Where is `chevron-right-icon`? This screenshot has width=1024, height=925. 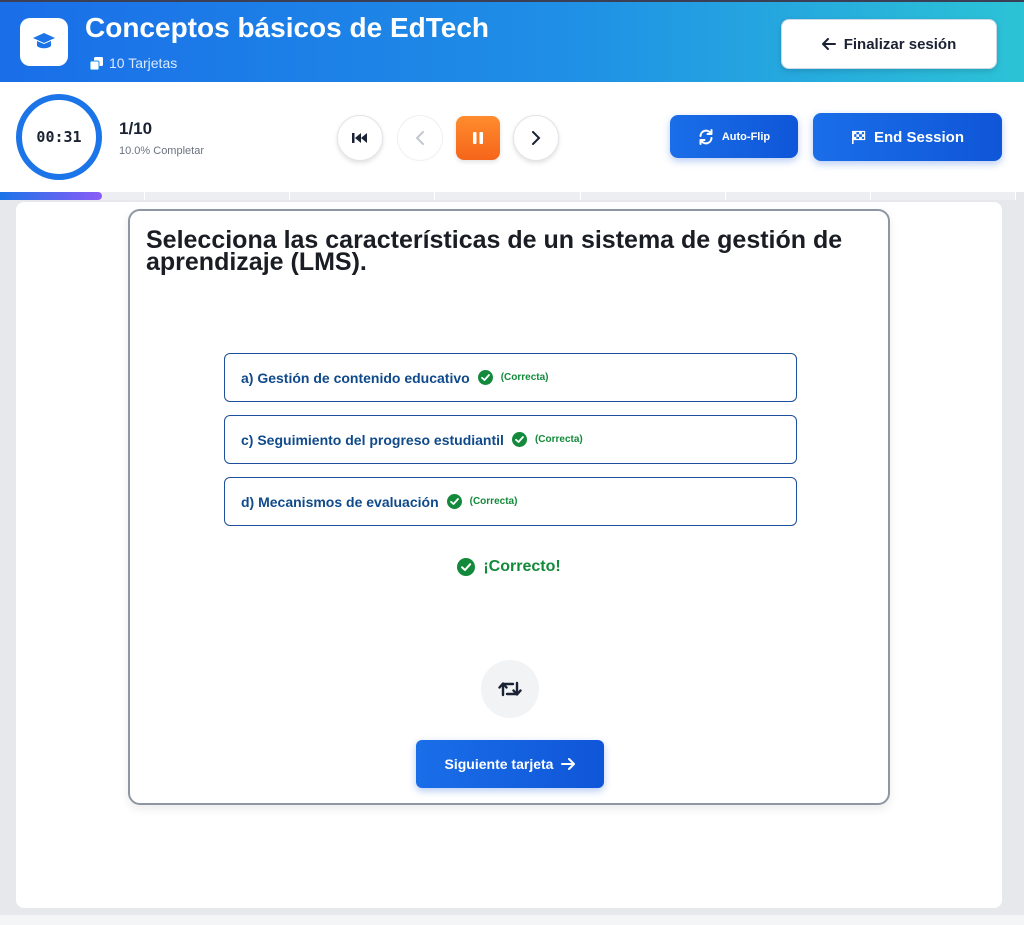 chevron-right-icon is located at coordinates (536, 138).